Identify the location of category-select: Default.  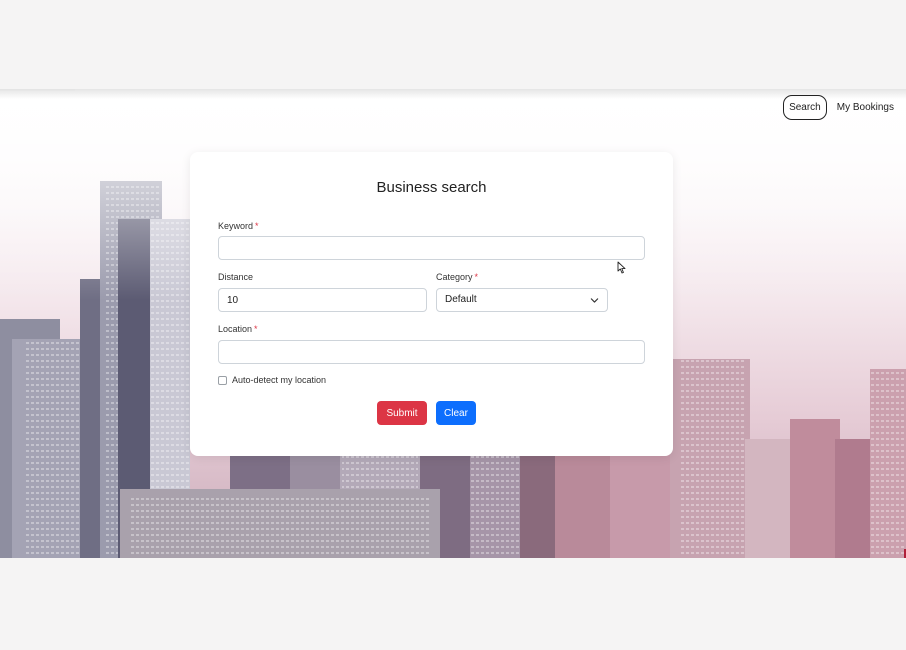
(522, 300).